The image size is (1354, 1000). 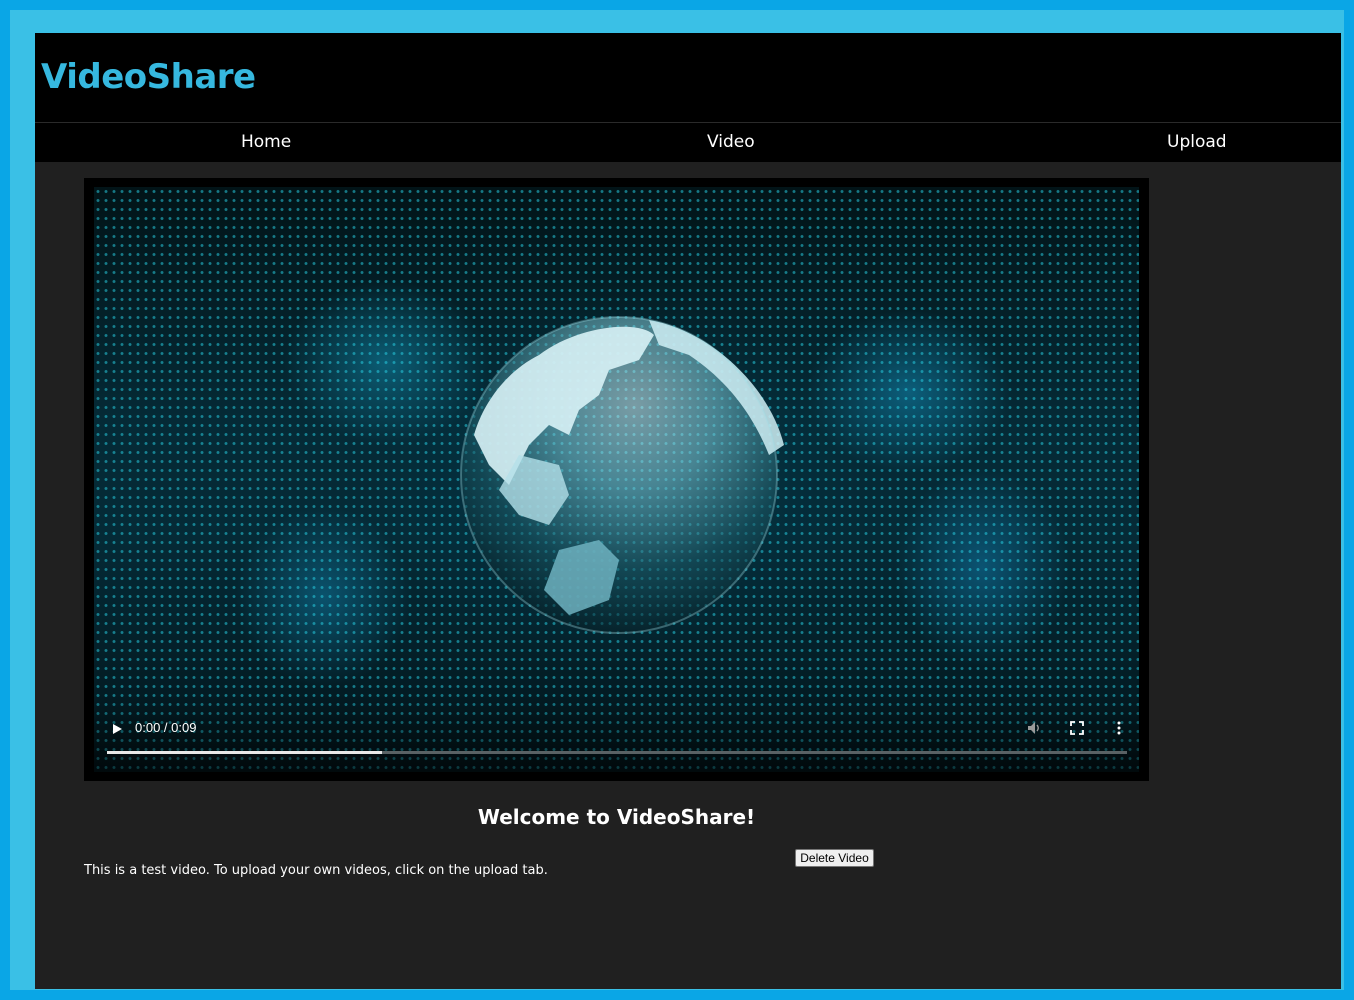 What do you see at coordinates (616, 817) in the screenshot?
I see `welcome-heading: Welcome to VideoShare!` at bounding box center [616, 817].